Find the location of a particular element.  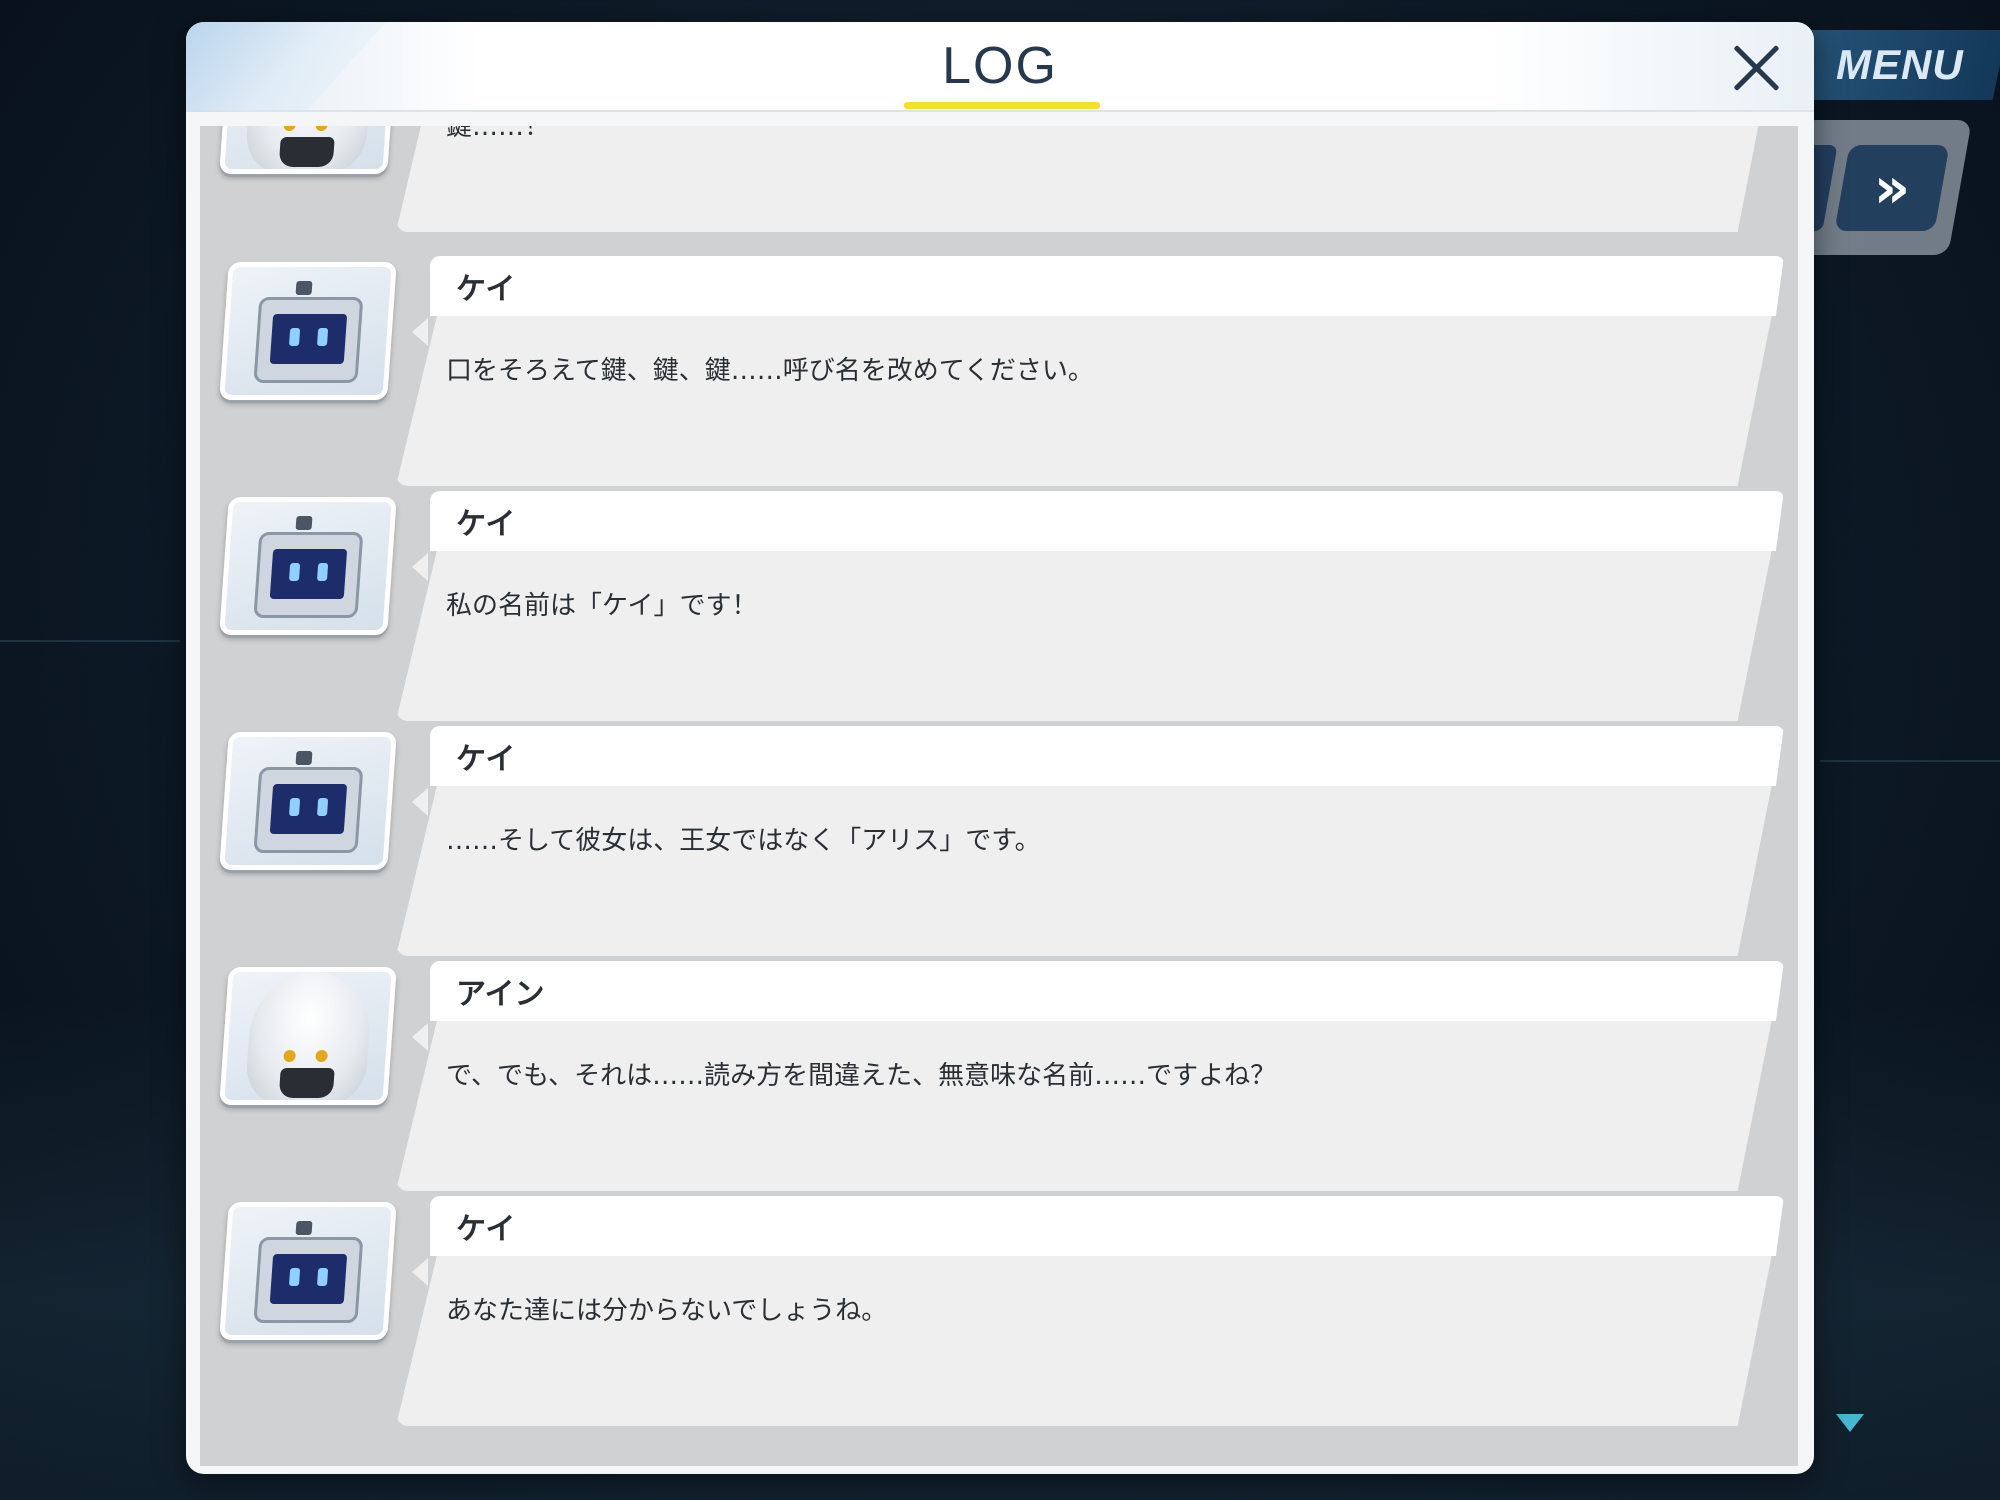

message-text: 私の名前は「ケイ」です！ is located at coordinates (602, 606).